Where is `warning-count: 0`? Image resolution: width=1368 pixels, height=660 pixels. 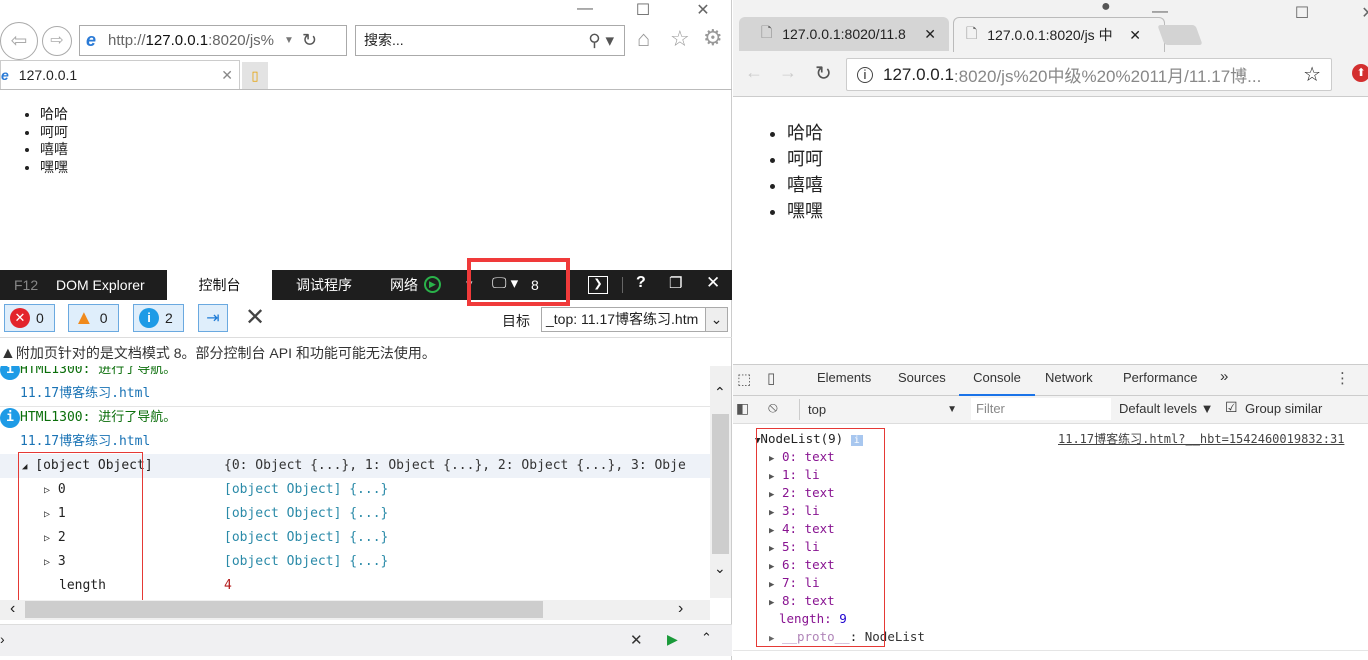 warning-count: 0 is located at coordinates (103, 318).